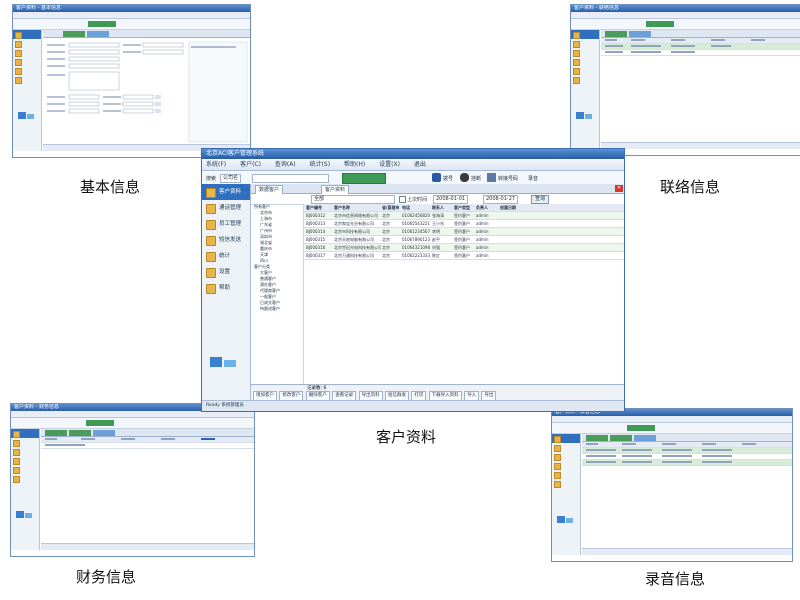 This screenshot has width=800, height=600. What do you see at coordinates (402, 199) in the screenshot?
I see `date-checkbox` at bounding box center [402, 199].